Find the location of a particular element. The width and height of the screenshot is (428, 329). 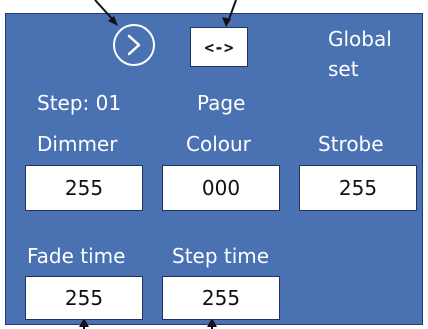

colour-label: Colour is located at coordinates (218, 144).